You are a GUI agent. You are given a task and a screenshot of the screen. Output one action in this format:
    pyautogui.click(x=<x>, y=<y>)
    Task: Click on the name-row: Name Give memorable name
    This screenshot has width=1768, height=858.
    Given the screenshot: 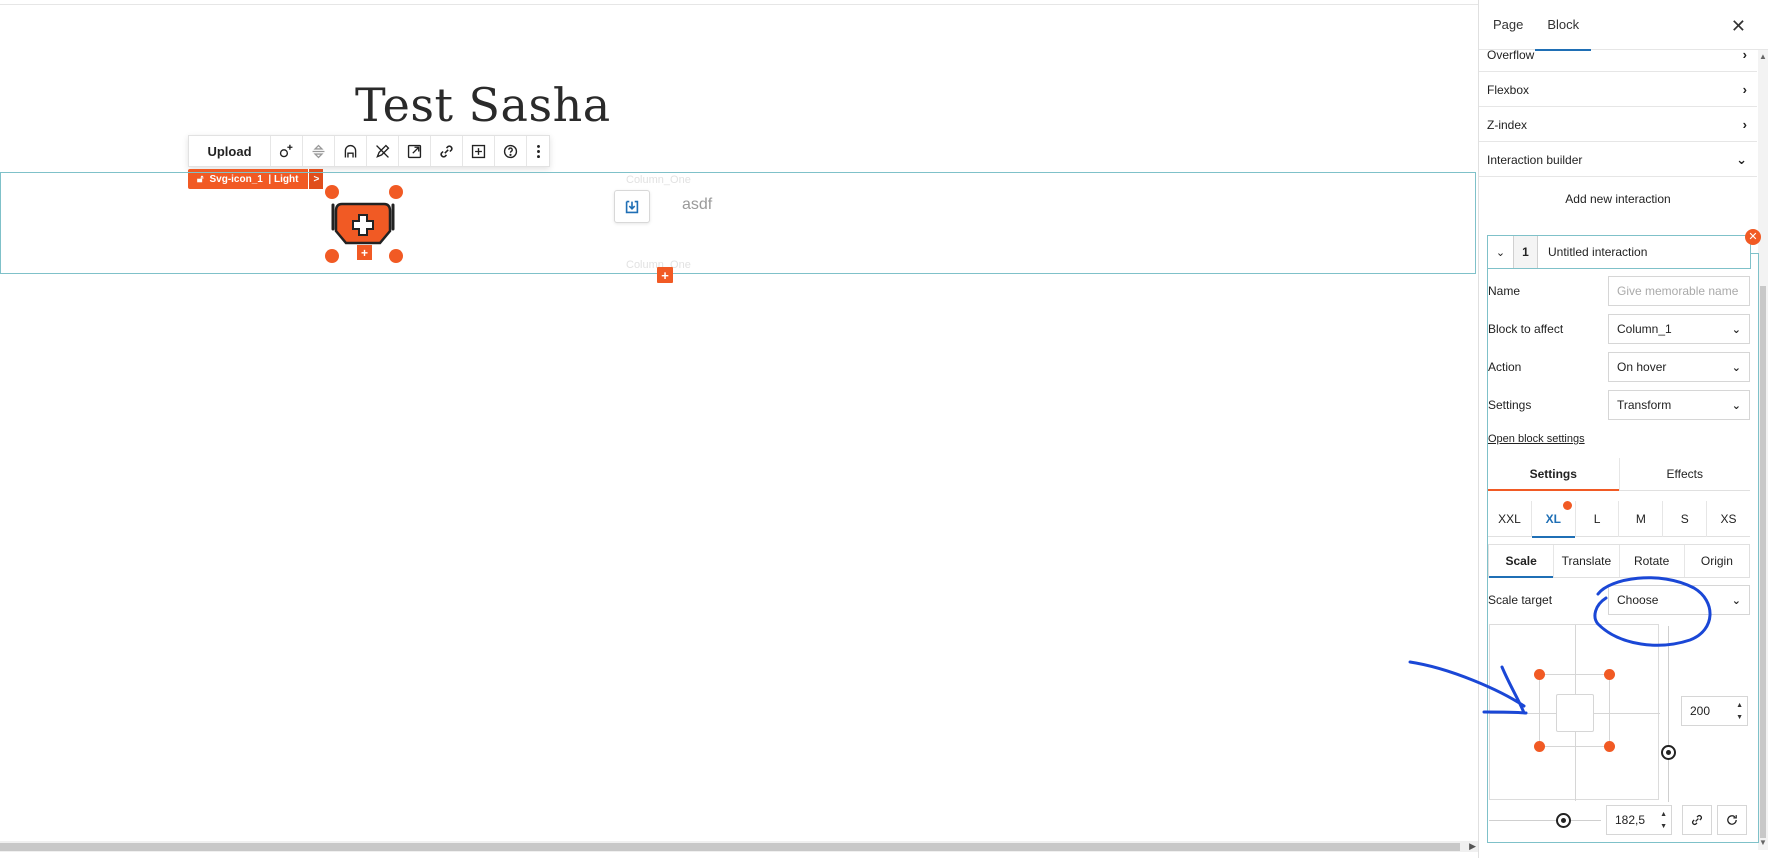 What is the action you would take?
    pyautogui.click(x=1623, y=291)
    